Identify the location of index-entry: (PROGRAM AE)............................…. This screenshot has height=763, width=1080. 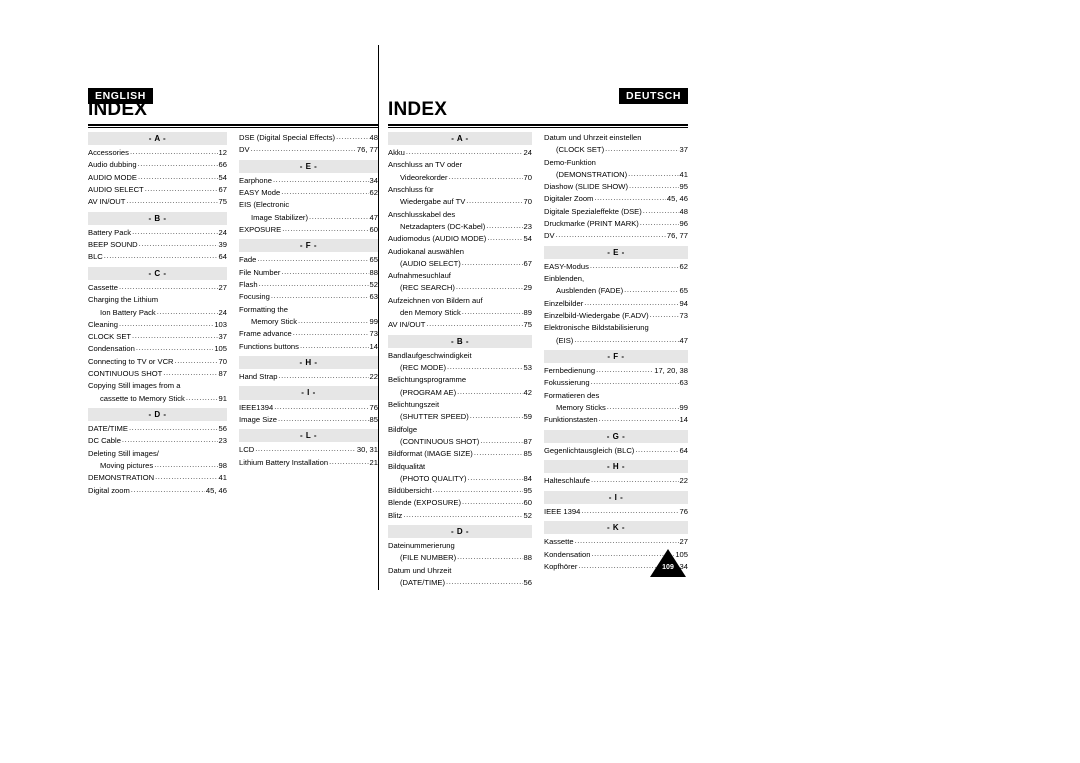
(460, 393).